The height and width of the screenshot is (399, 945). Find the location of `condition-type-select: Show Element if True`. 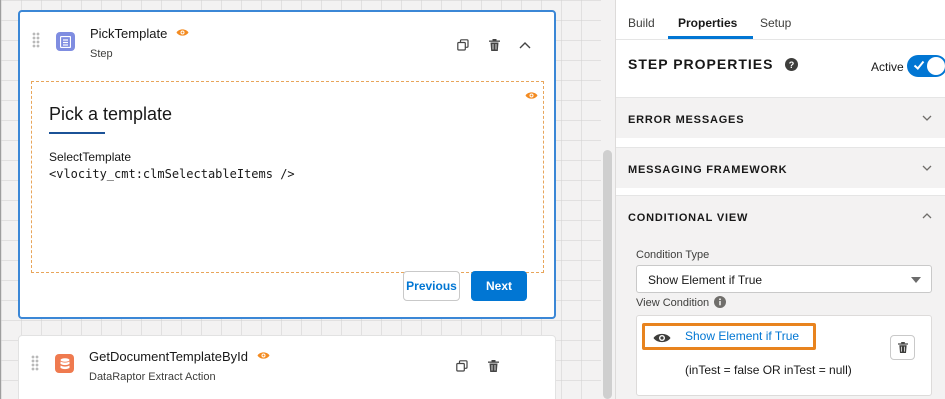

condition-type-select: Show Element if True is located at coordinates (784, 279).